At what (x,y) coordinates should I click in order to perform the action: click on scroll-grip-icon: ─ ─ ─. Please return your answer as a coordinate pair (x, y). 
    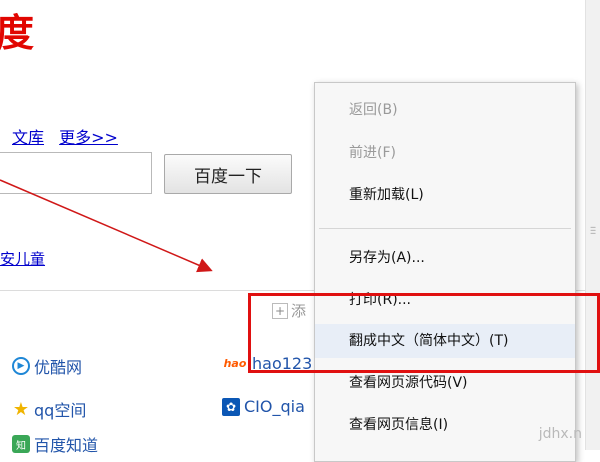
    Looking at the image, I should click on (593, 230).